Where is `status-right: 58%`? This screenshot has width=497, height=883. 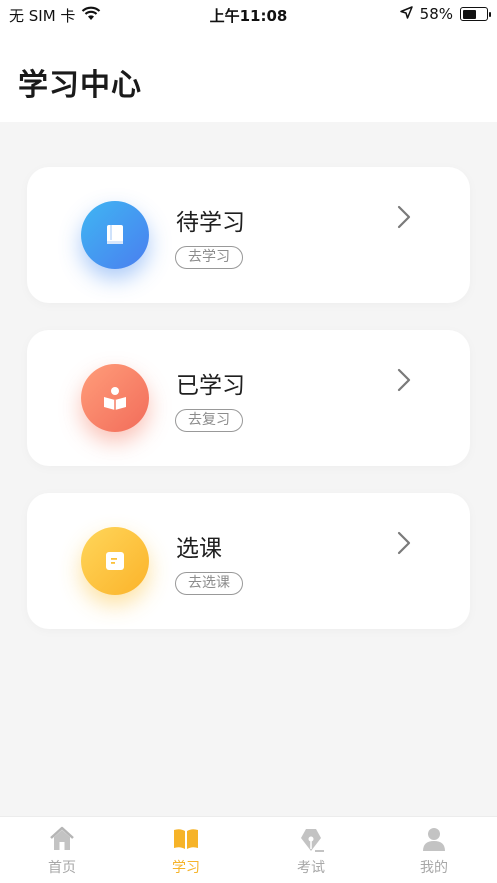 status-right: 58% is located at coordinates (445, 14).